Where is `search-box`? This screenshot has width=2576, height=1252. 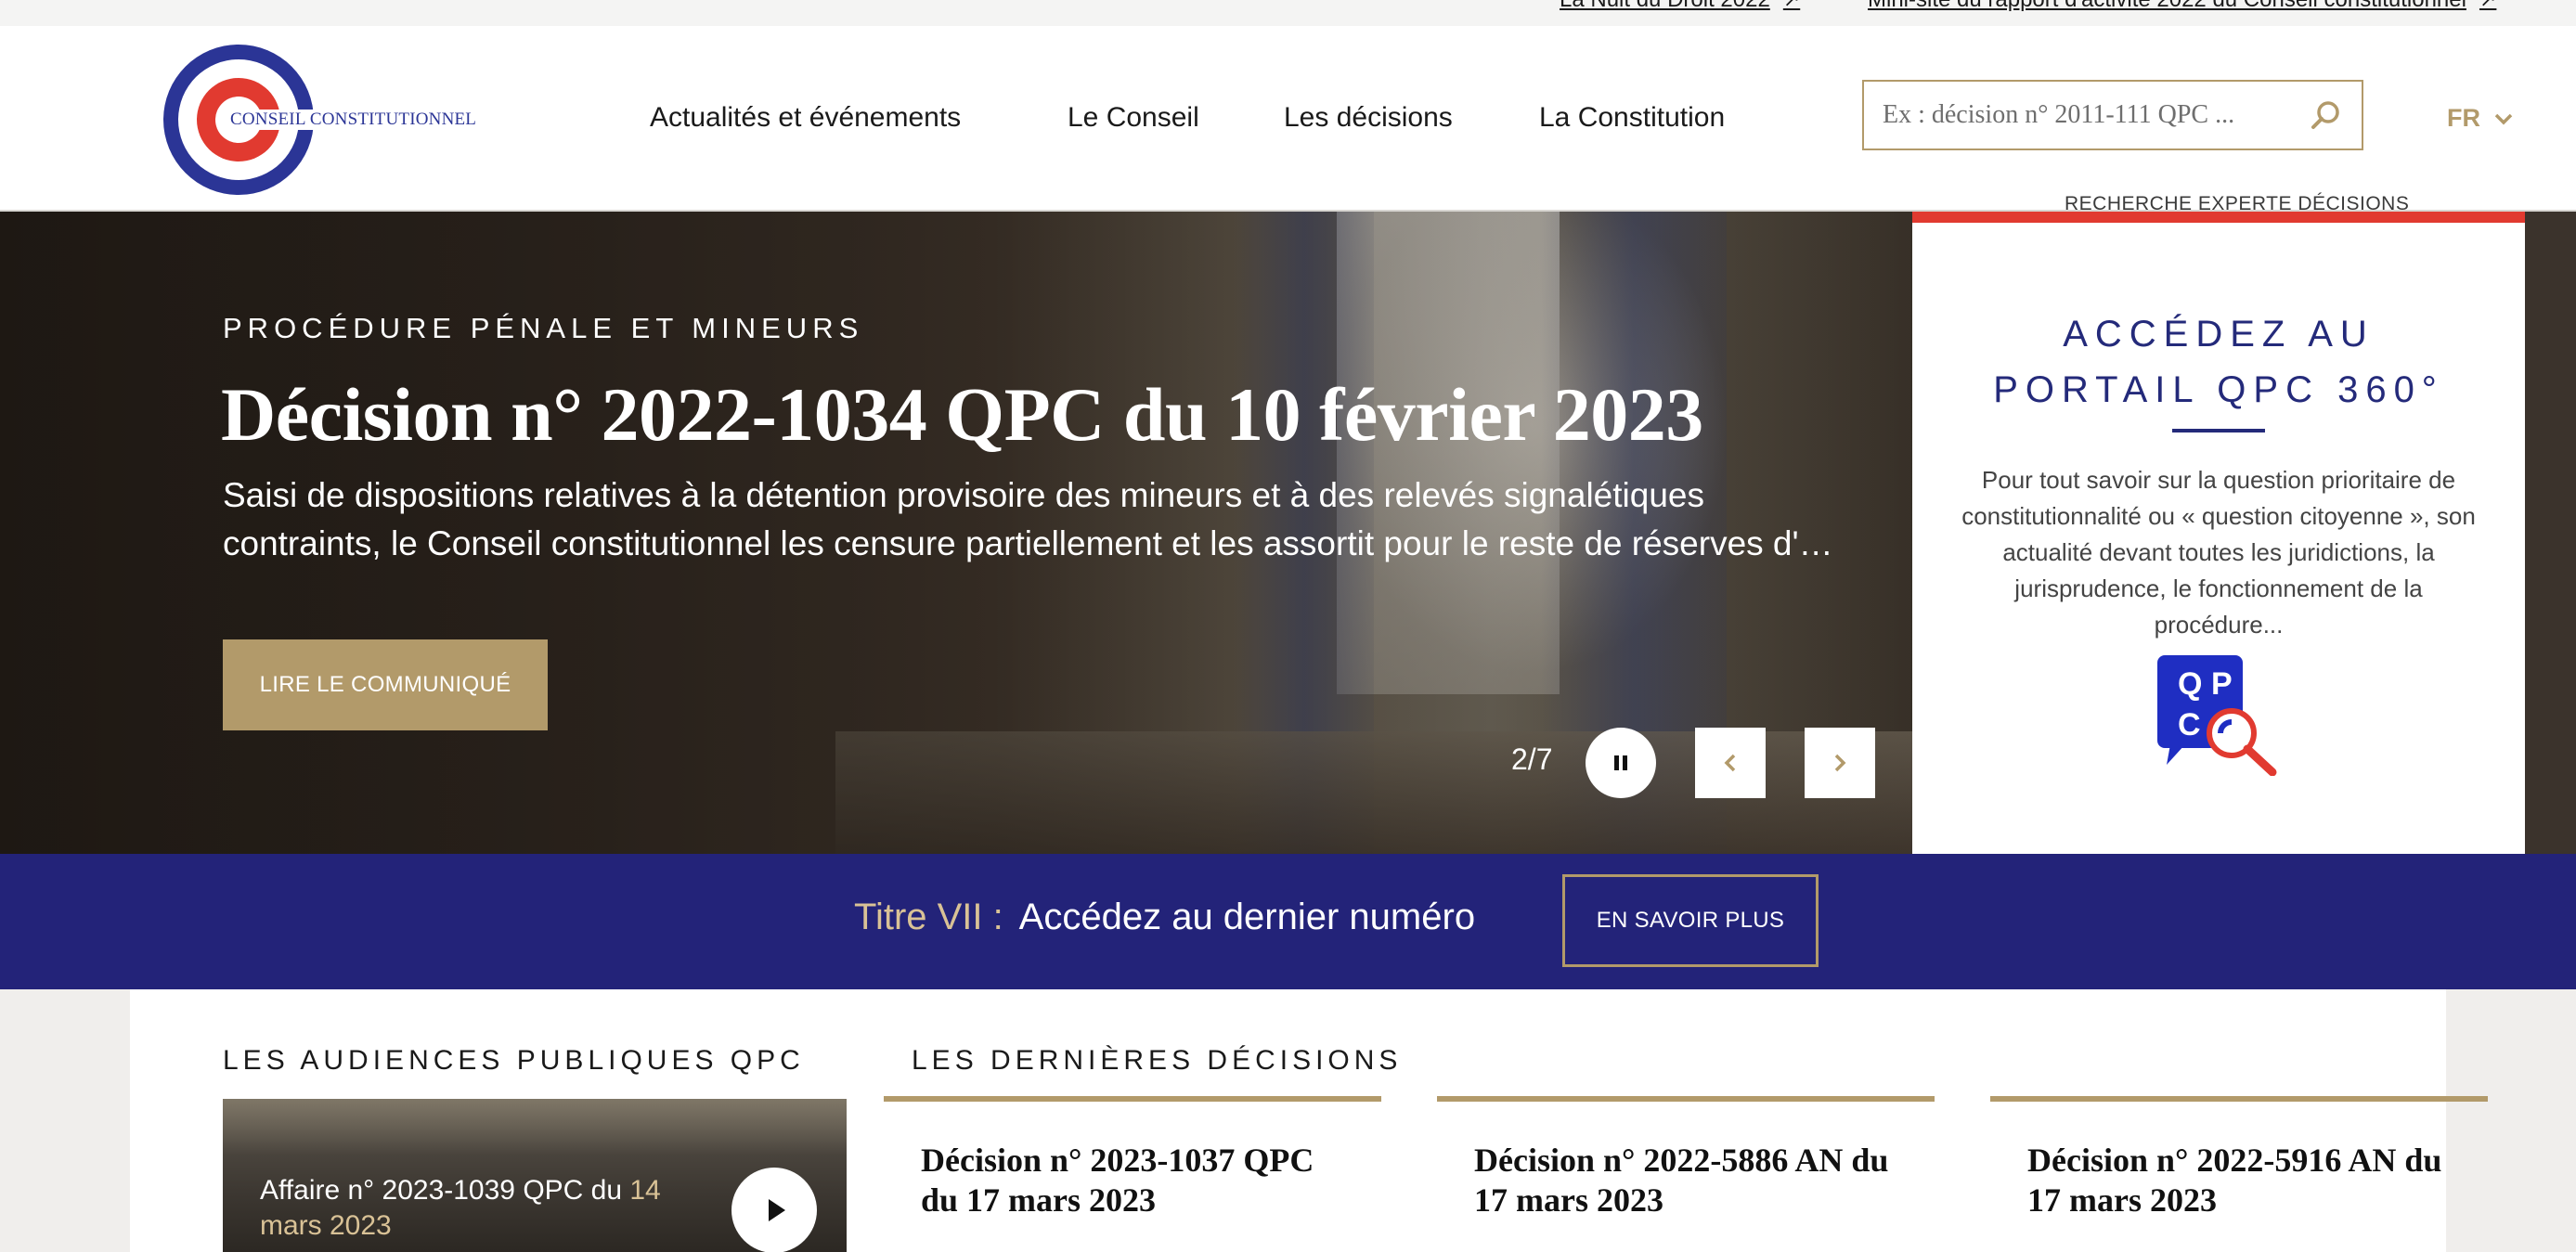
search-box is located at coordinates (2112, 115).